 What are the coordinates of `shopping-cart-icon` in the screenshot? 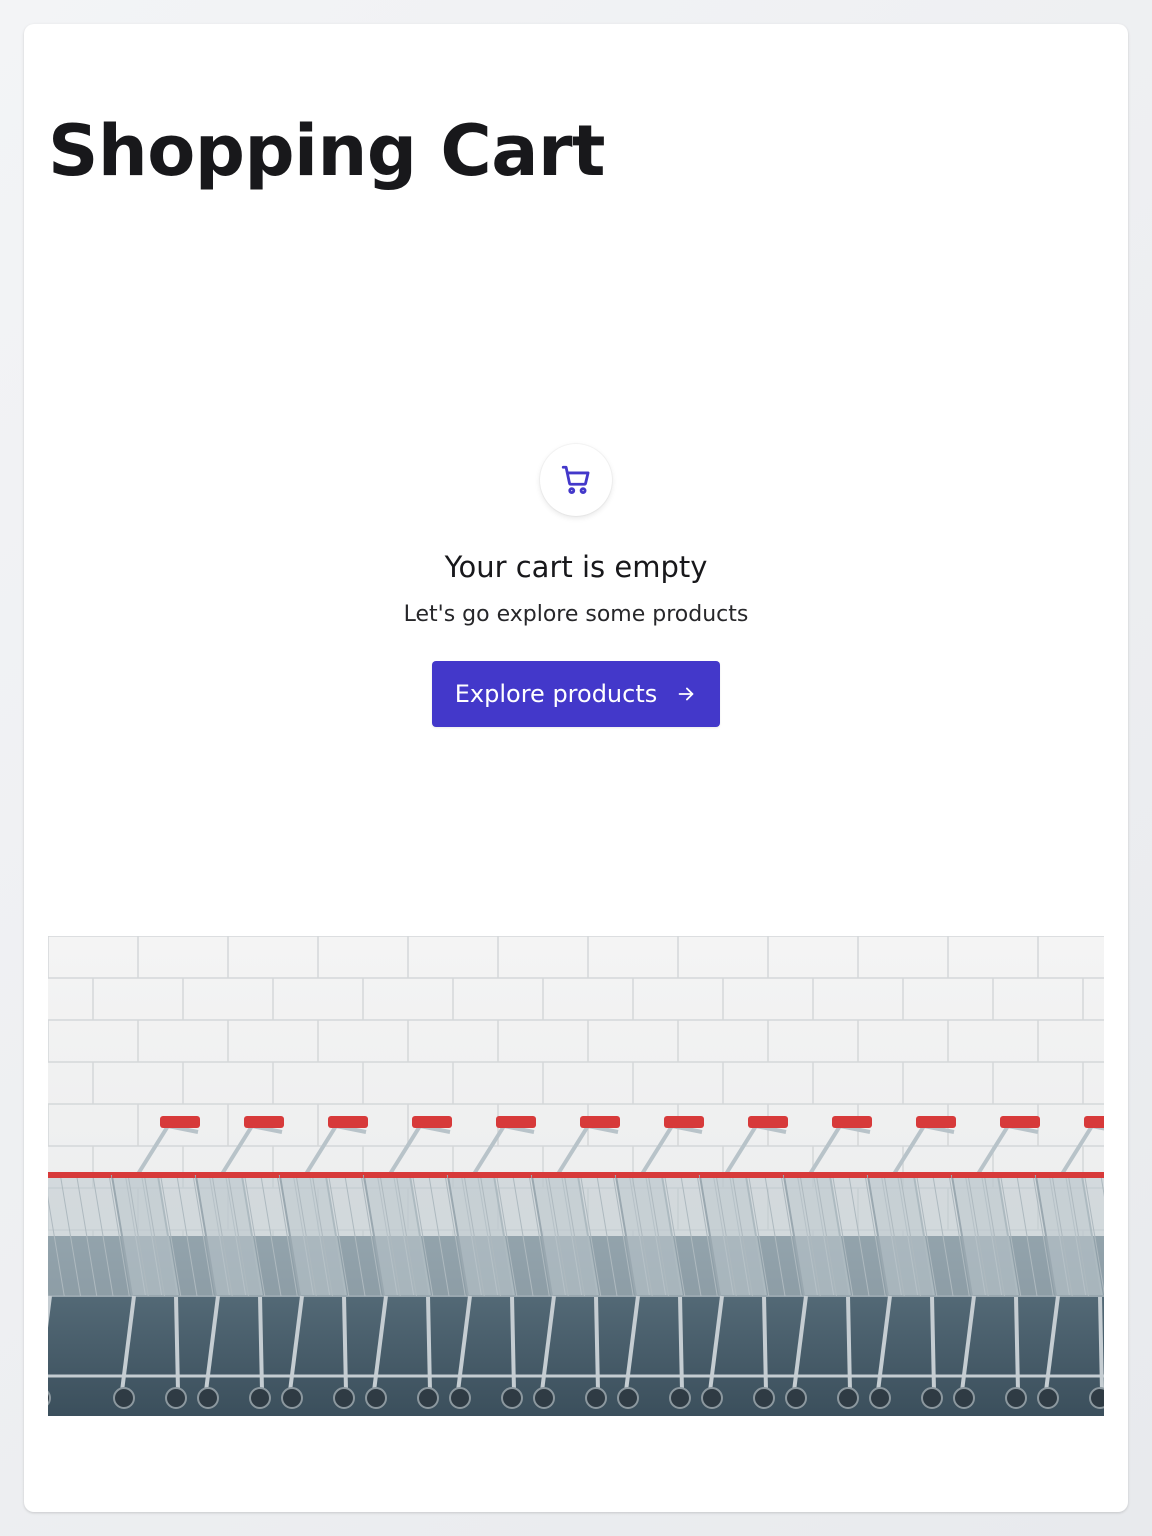 It's located at (575, 480).